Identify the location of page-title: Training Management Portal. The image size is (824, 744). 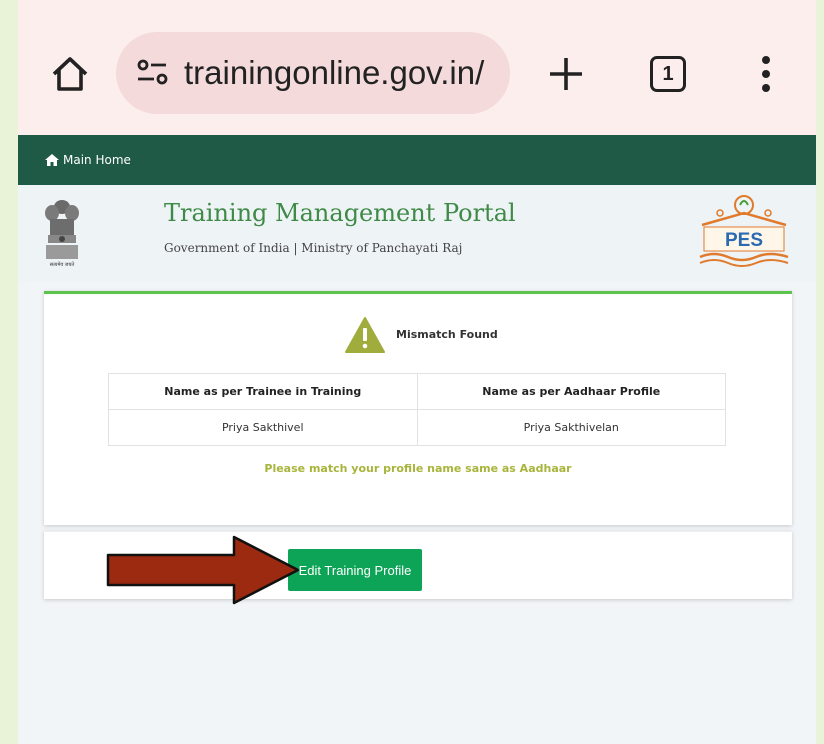
(340, 213).